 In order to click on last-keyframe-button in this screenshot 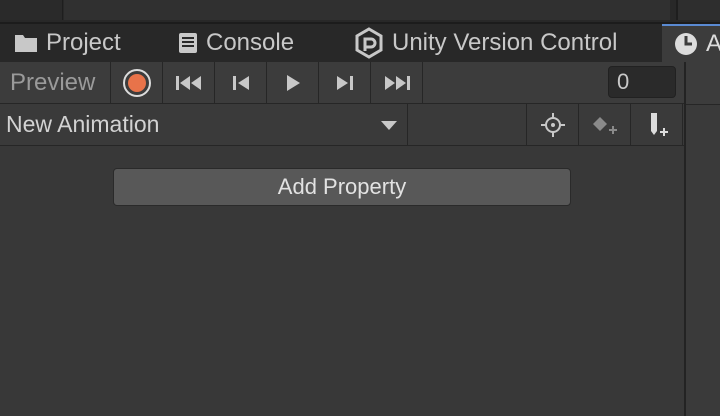, I will do `click(397, 82)`.